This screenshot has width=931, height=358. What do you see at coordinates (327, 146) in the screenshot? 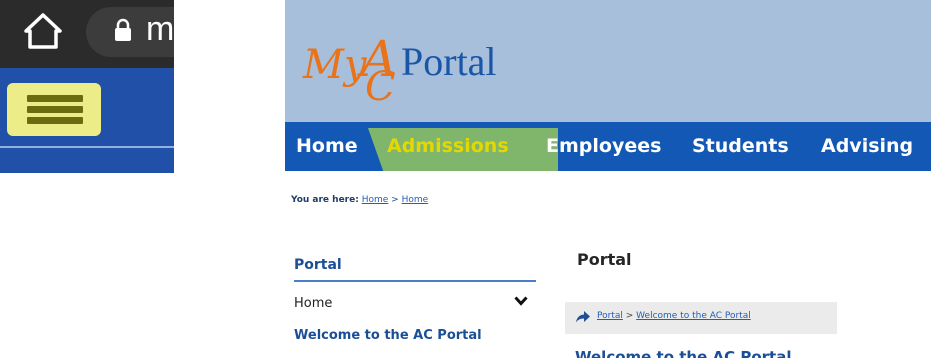
I see `nav-home: Home` at bounding box center [327, 146].